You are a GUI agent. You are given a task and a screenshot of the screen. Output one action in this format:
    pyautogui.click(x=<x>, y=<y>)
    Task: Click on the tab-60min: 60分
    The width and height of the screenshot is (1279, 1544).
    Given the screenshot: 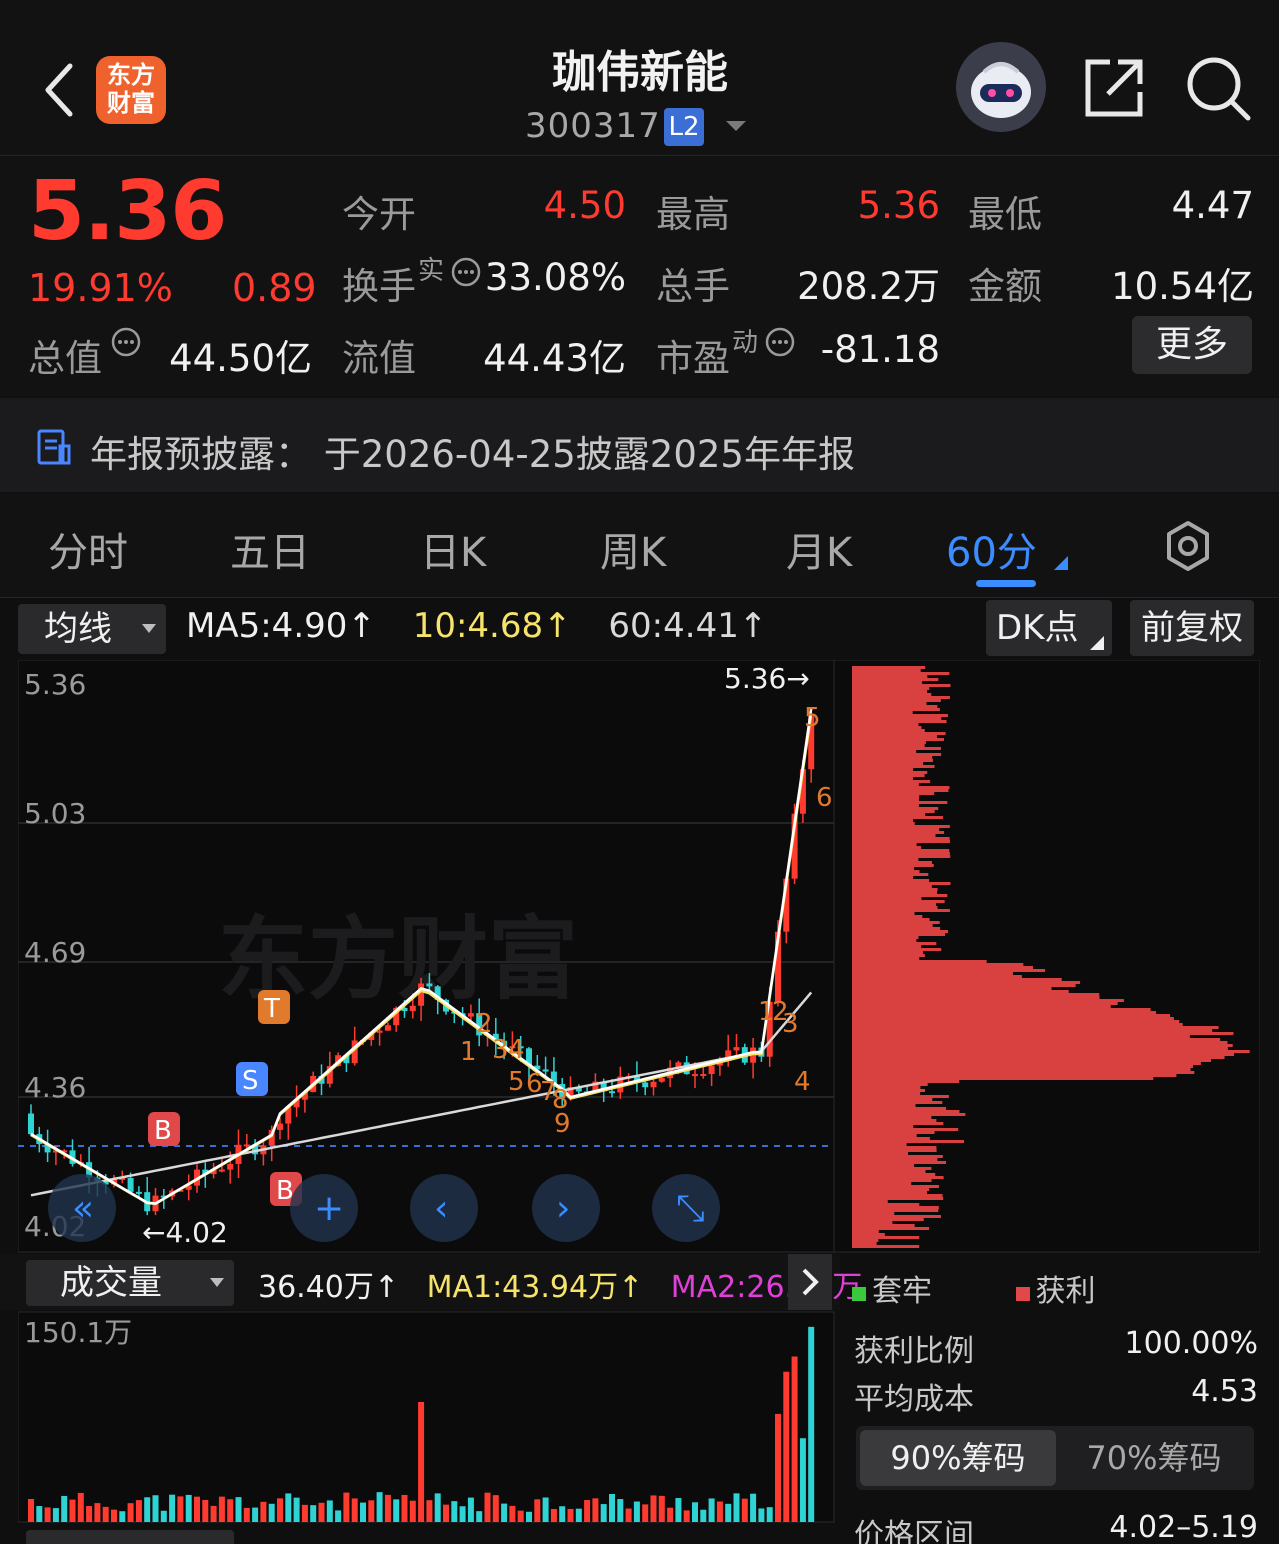 What is the action you would take?
    pyautogui.click(x=991, y=549)
    